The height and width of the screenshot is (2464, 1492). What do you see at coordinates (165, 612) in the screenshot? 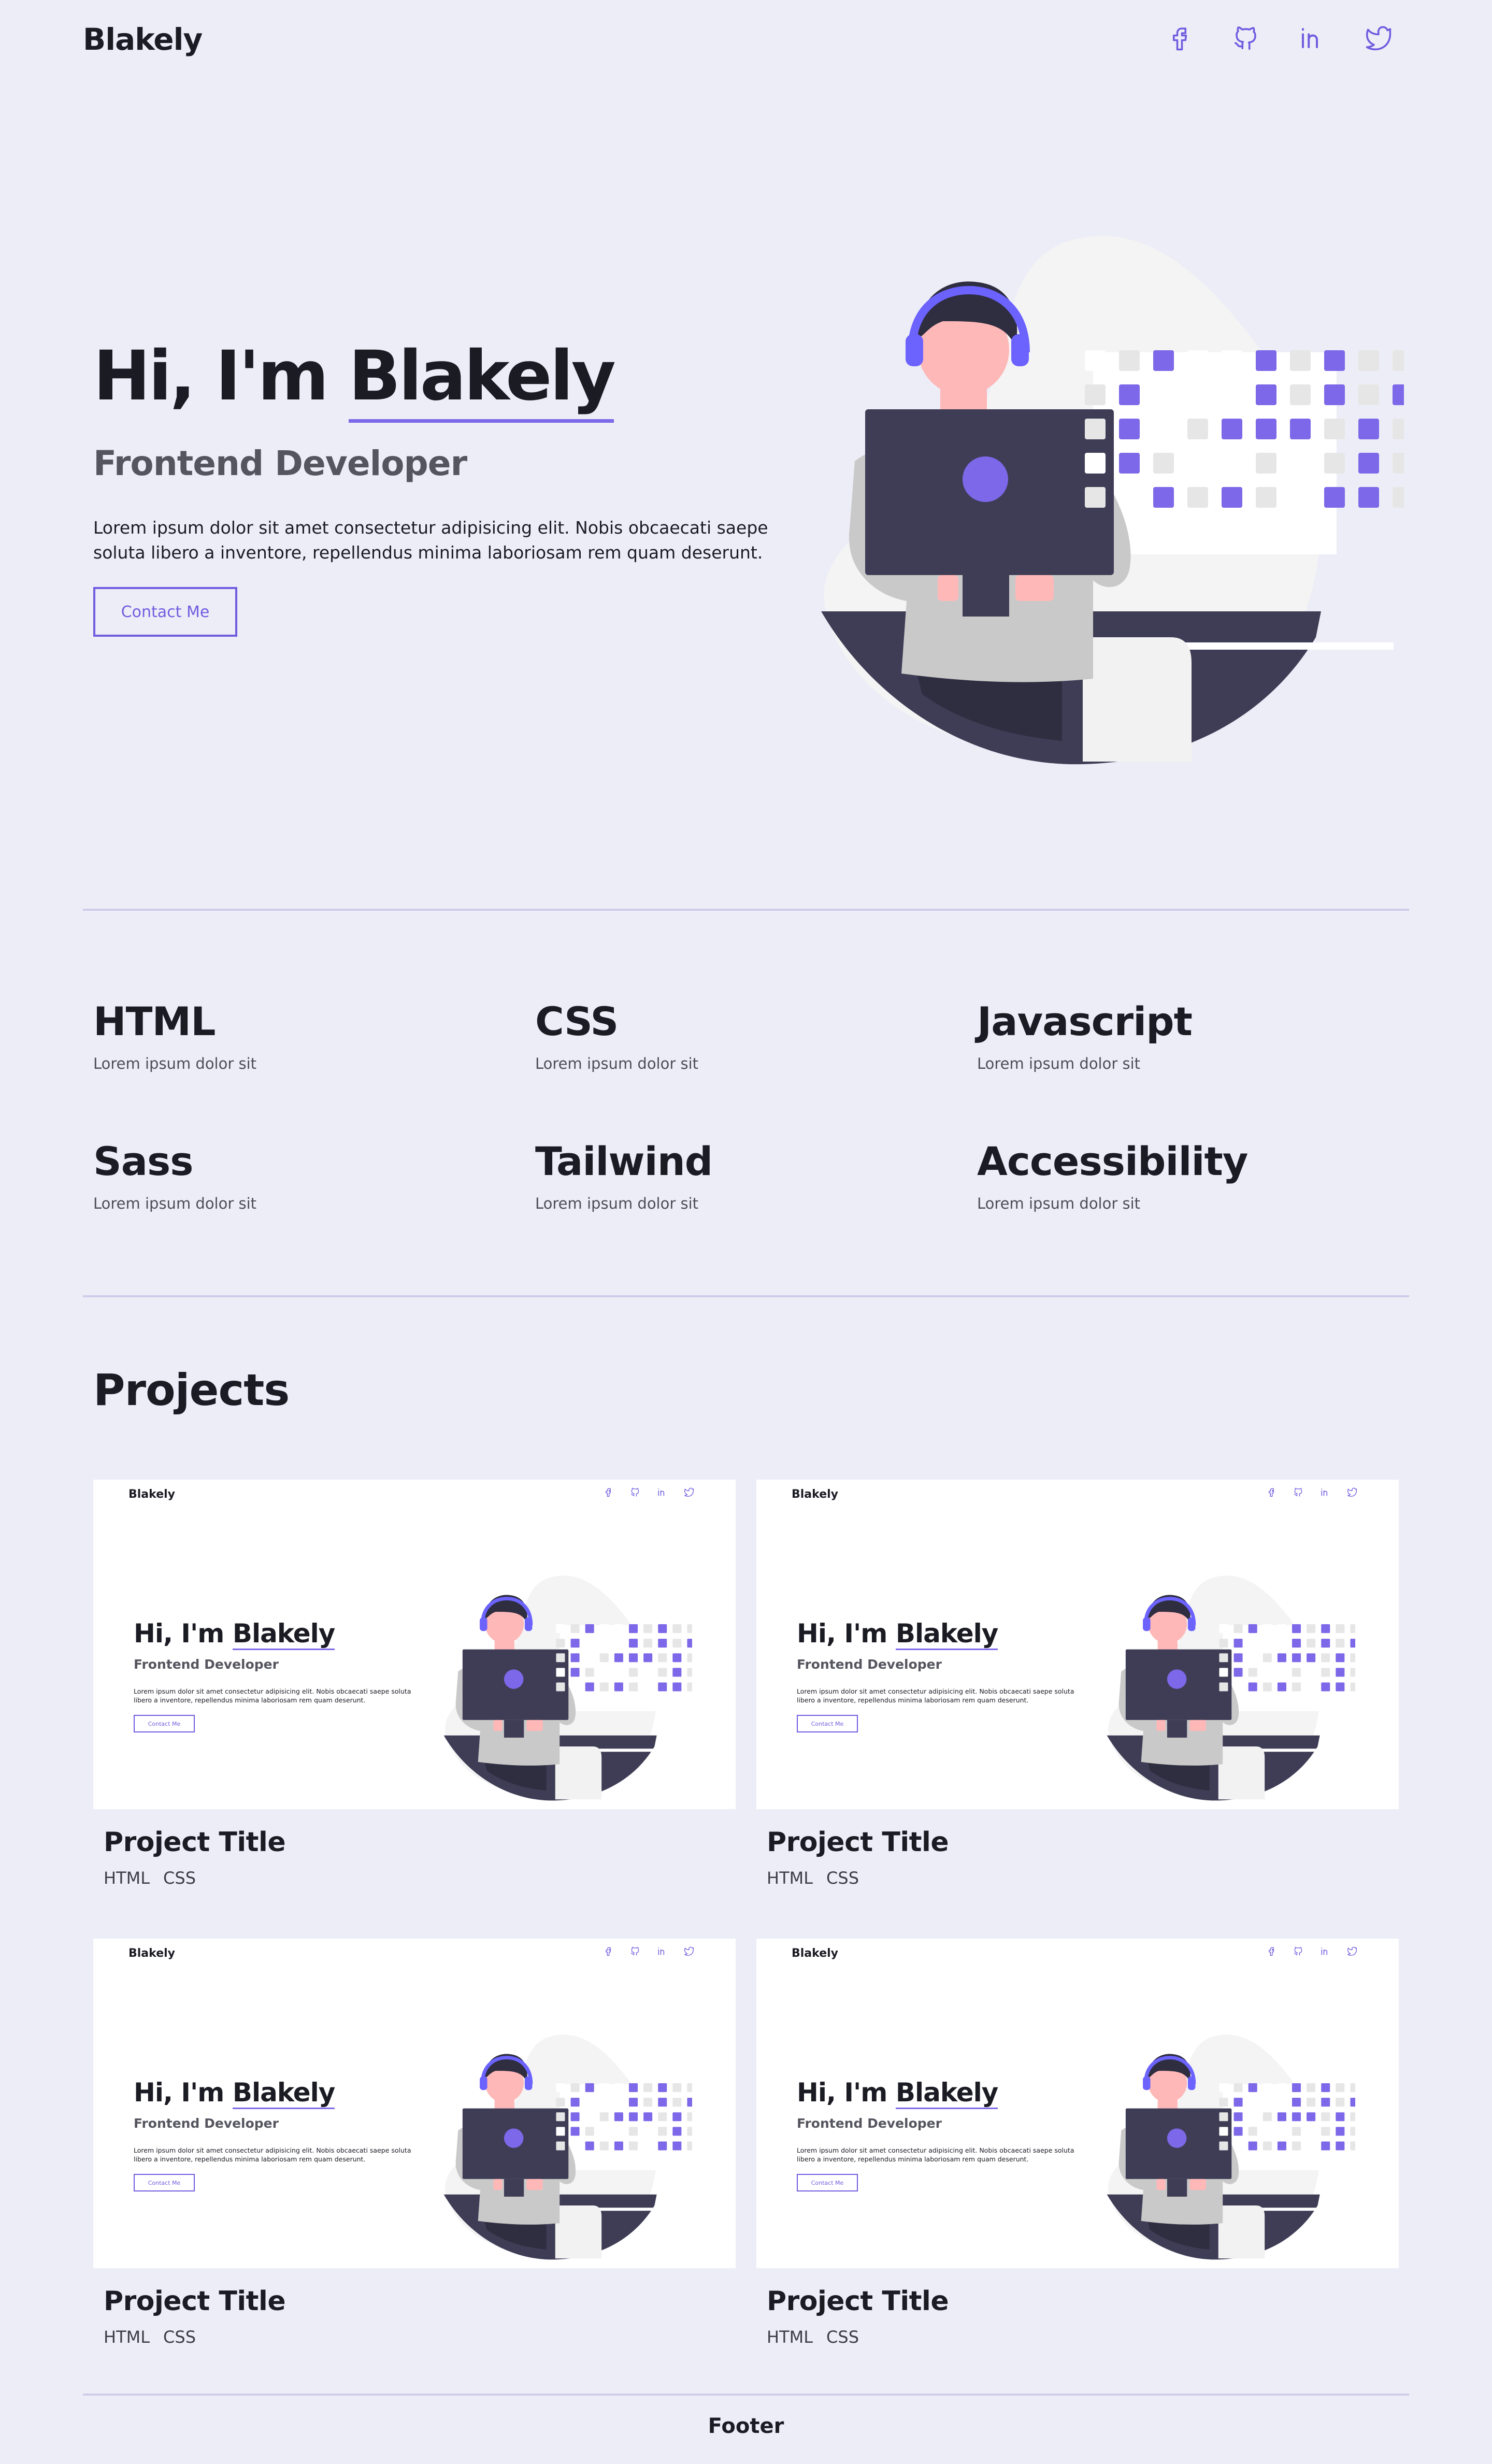
I see `contact-me-button: Contact Me` at bounding box center [165, 612].